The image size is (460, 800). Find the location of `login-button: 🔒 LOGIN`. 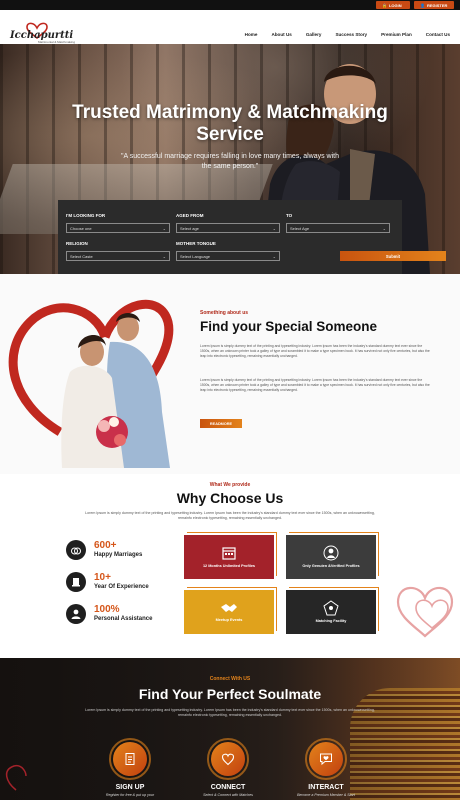

login-button: 🔒 LOGIN is located at coordinates (393, 5).